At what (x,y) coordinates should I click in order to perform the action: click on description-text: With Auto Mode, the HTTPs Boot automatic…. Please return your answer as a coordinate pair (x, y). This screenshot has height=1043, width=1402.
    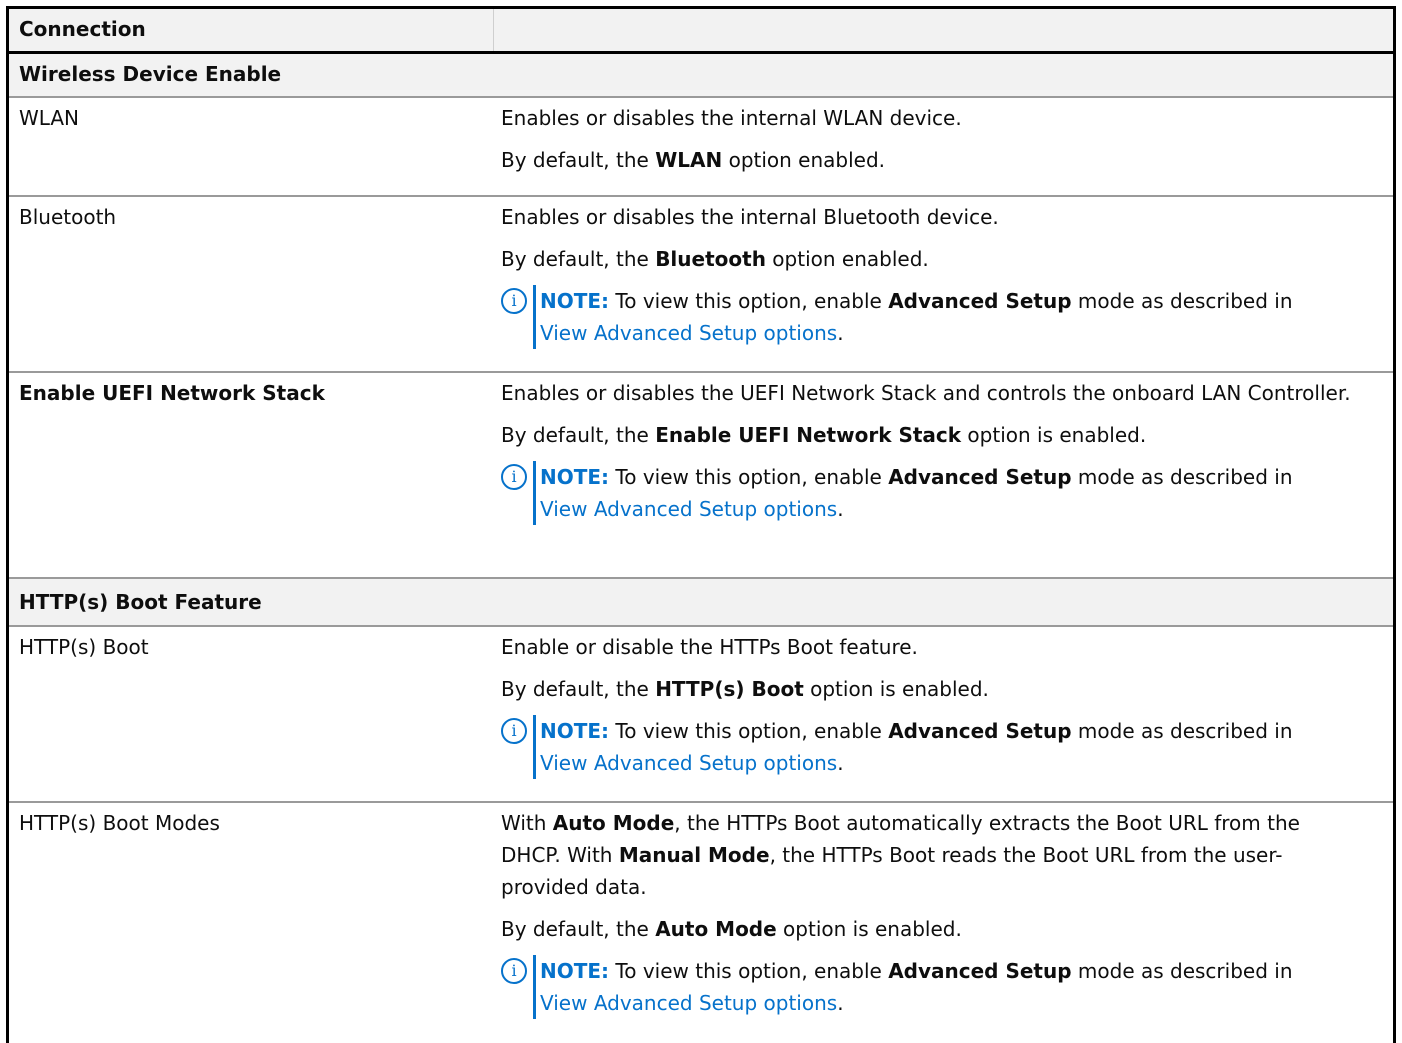
    Looking at the image, I should click on (900, 855).